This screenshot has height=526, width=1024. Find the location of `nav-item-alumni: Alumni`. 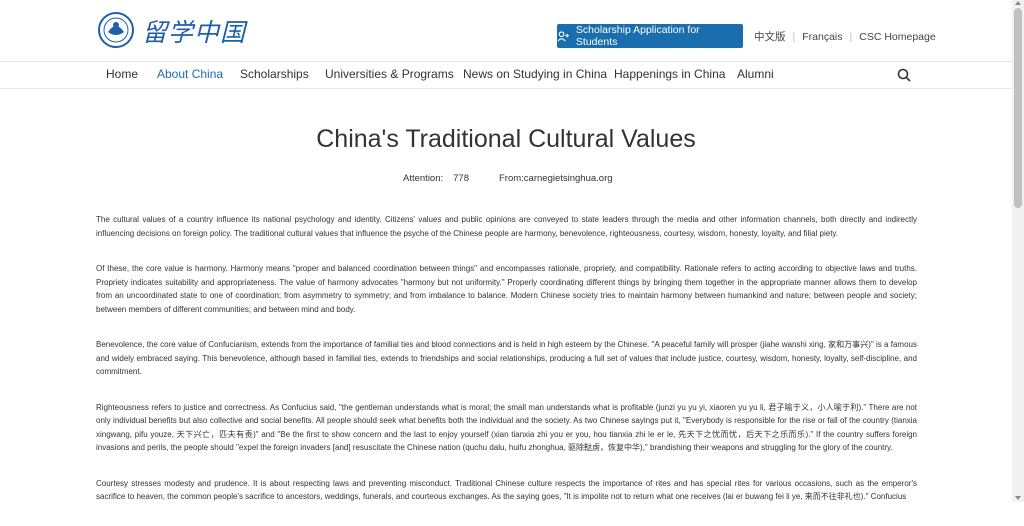

nav-item-alumni: Alumni is located at coordinates (755, 74).